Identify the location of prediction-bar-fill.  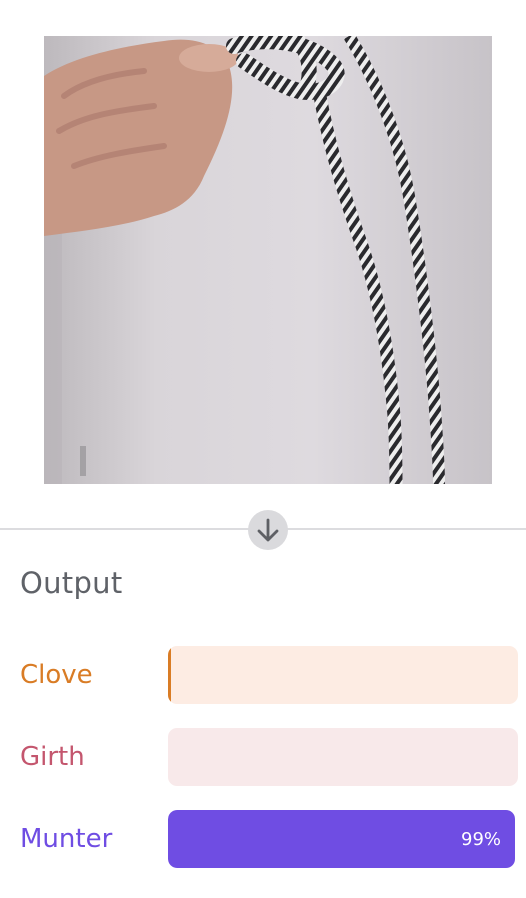
(169, 675).